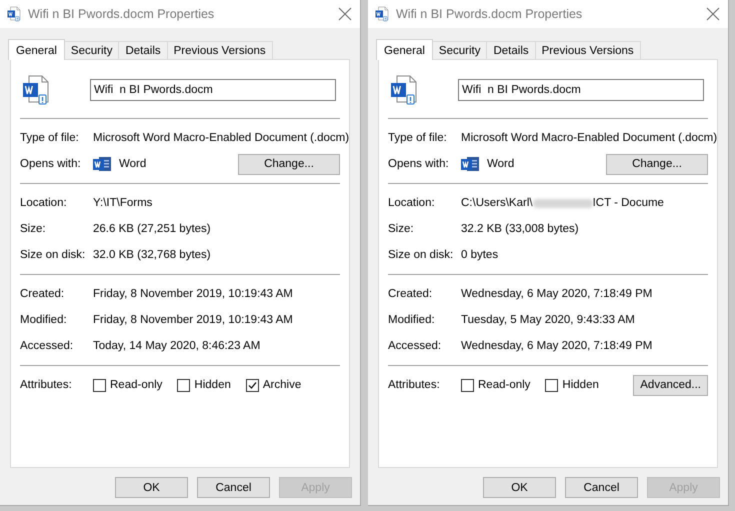  I want to click on field-value: 32.0 KB (32,768 bytes), so click(152, 255).